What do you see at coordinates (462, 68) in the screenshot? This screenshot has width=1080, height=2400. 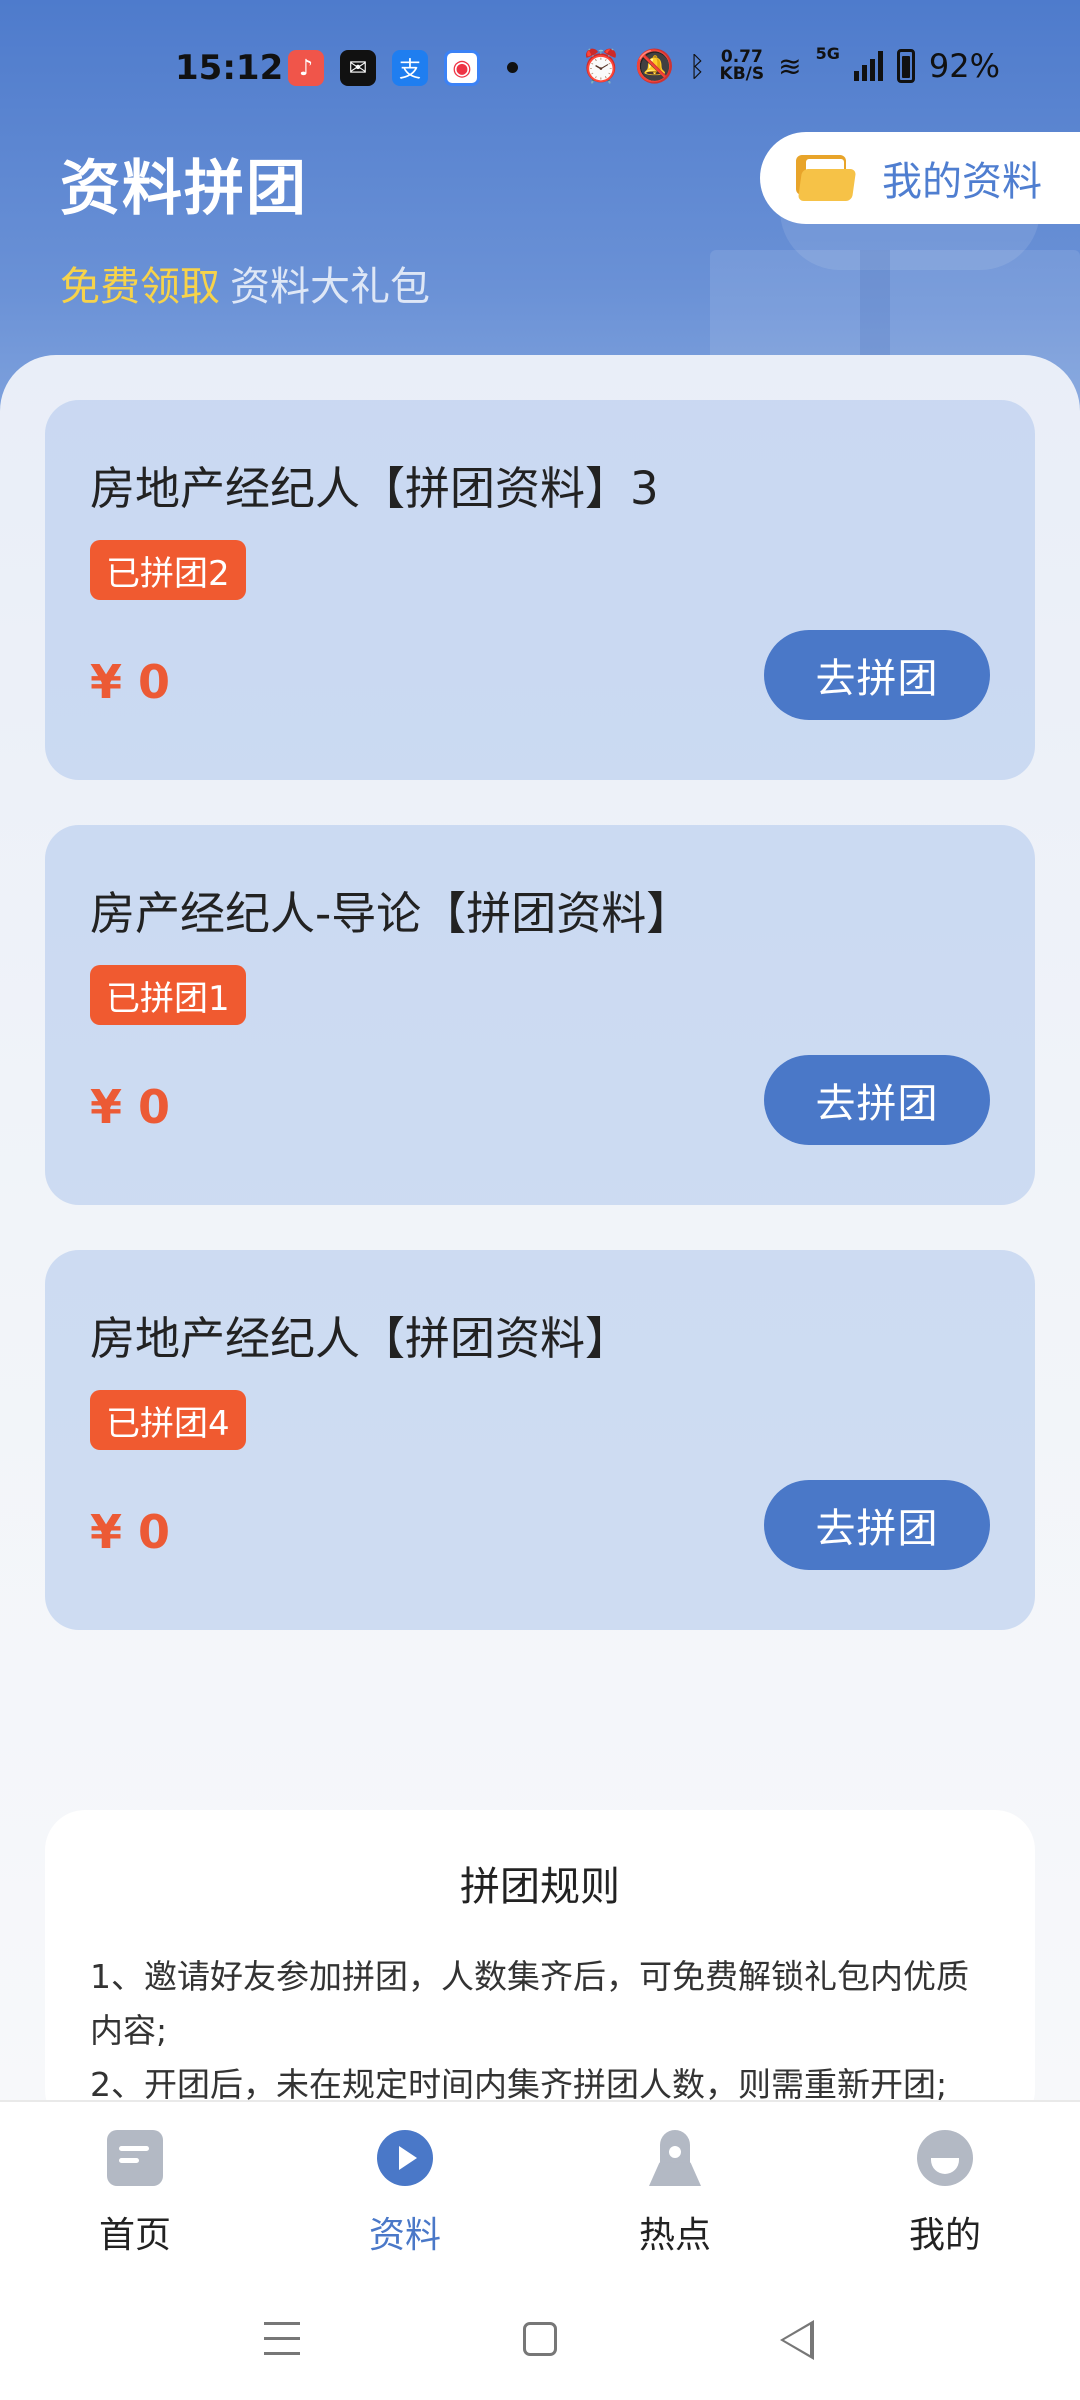 I see `browser-app-icon: ◉` at bounding box center [462, 68].